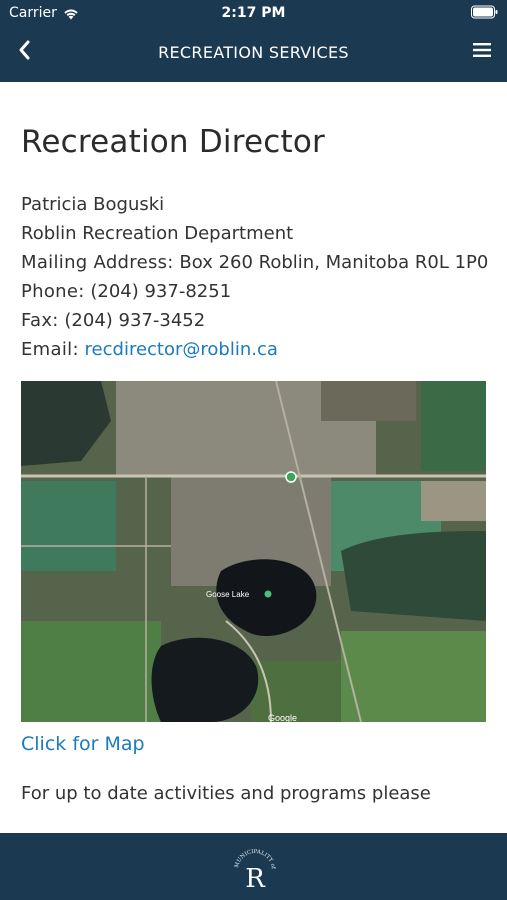 The image size is (507, 900). I want to click on app-footer: MUNICIPALITY of ROBLIN R, so click(253, 866).